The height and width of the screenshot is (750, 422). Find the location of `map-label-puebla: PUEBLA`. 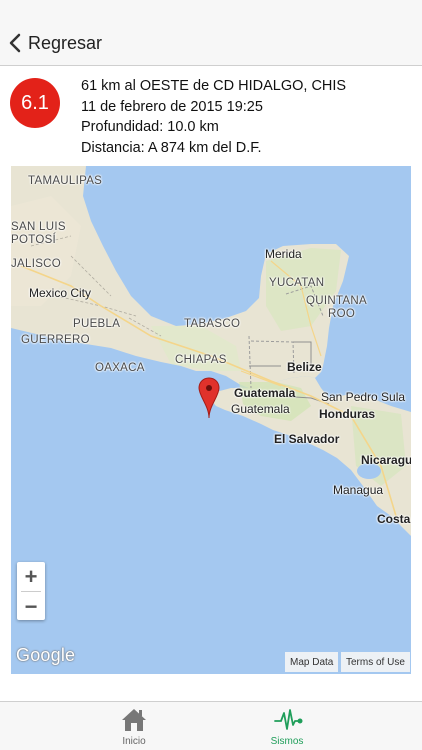

map-label-puebla: PUEBLA is located at coordinates (97, 324).